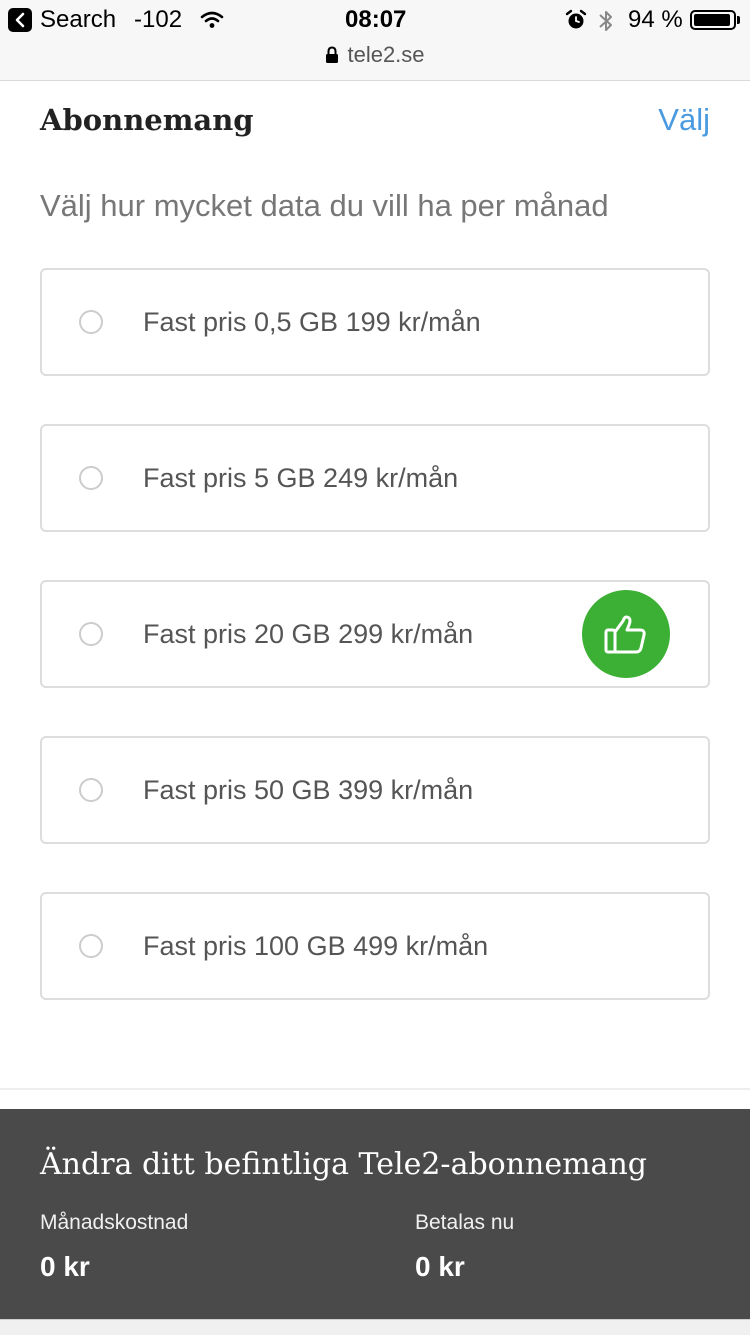 The width and height of the screenshot is (750, 1335). What do you see at coordinates (626, 634) in the screenshot?
I see `thumbs-up-icon` at bounding box center [626, 634].